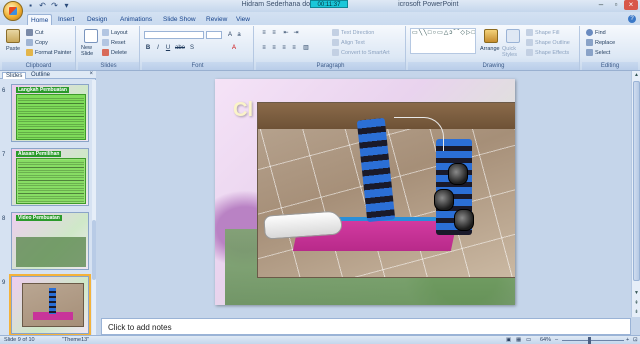 The image size is (640, 344). What do you see at coordinates (320, 339) in the screenshot?
I see `status-bar: Slide 9 of 10 "Theme13" ▣ ▦ ▭ 64% – + ⊡` at bounding box center [320, 339].